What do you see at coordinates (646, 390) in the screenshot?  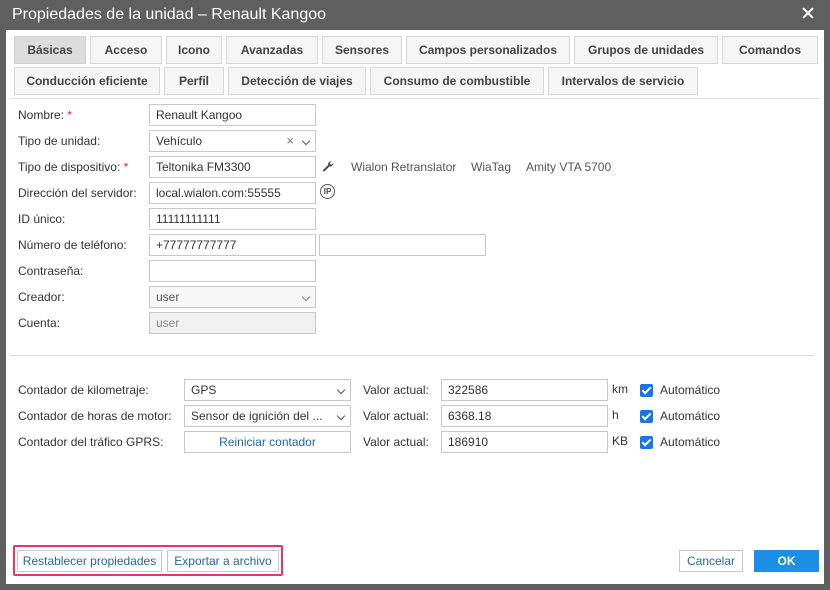 I see `mileage-auto-checkbox` at bounding box center [646, 390].